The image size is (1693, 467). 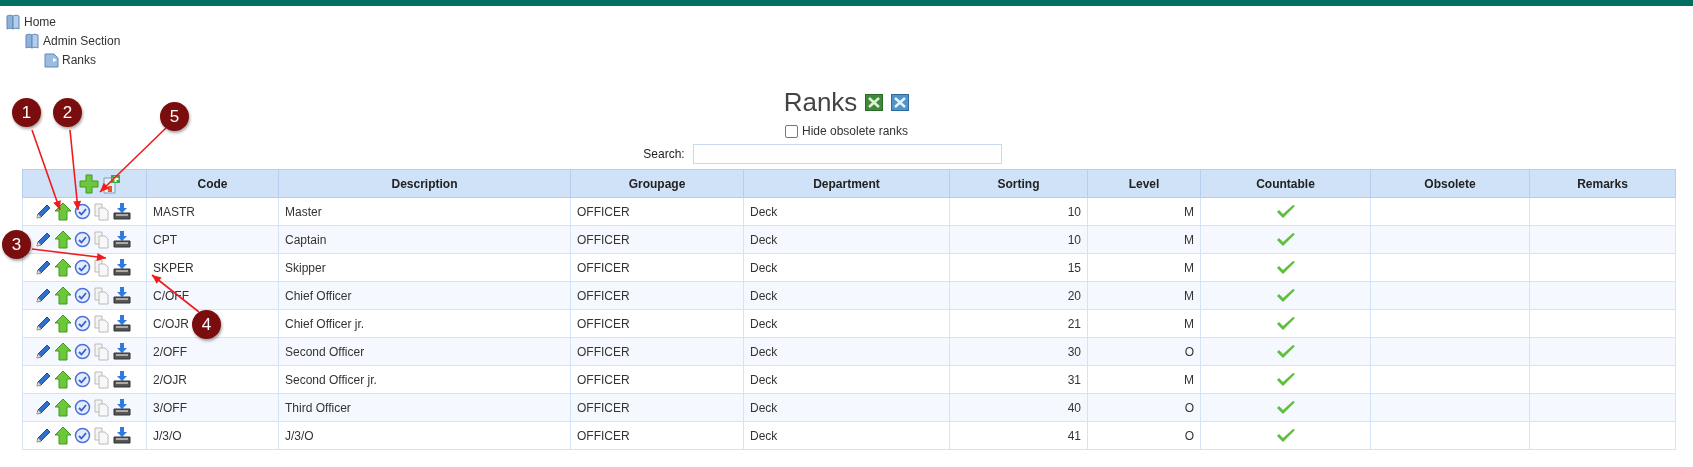 I want to click on table-cell: 30, so click(x=1074, y=351).